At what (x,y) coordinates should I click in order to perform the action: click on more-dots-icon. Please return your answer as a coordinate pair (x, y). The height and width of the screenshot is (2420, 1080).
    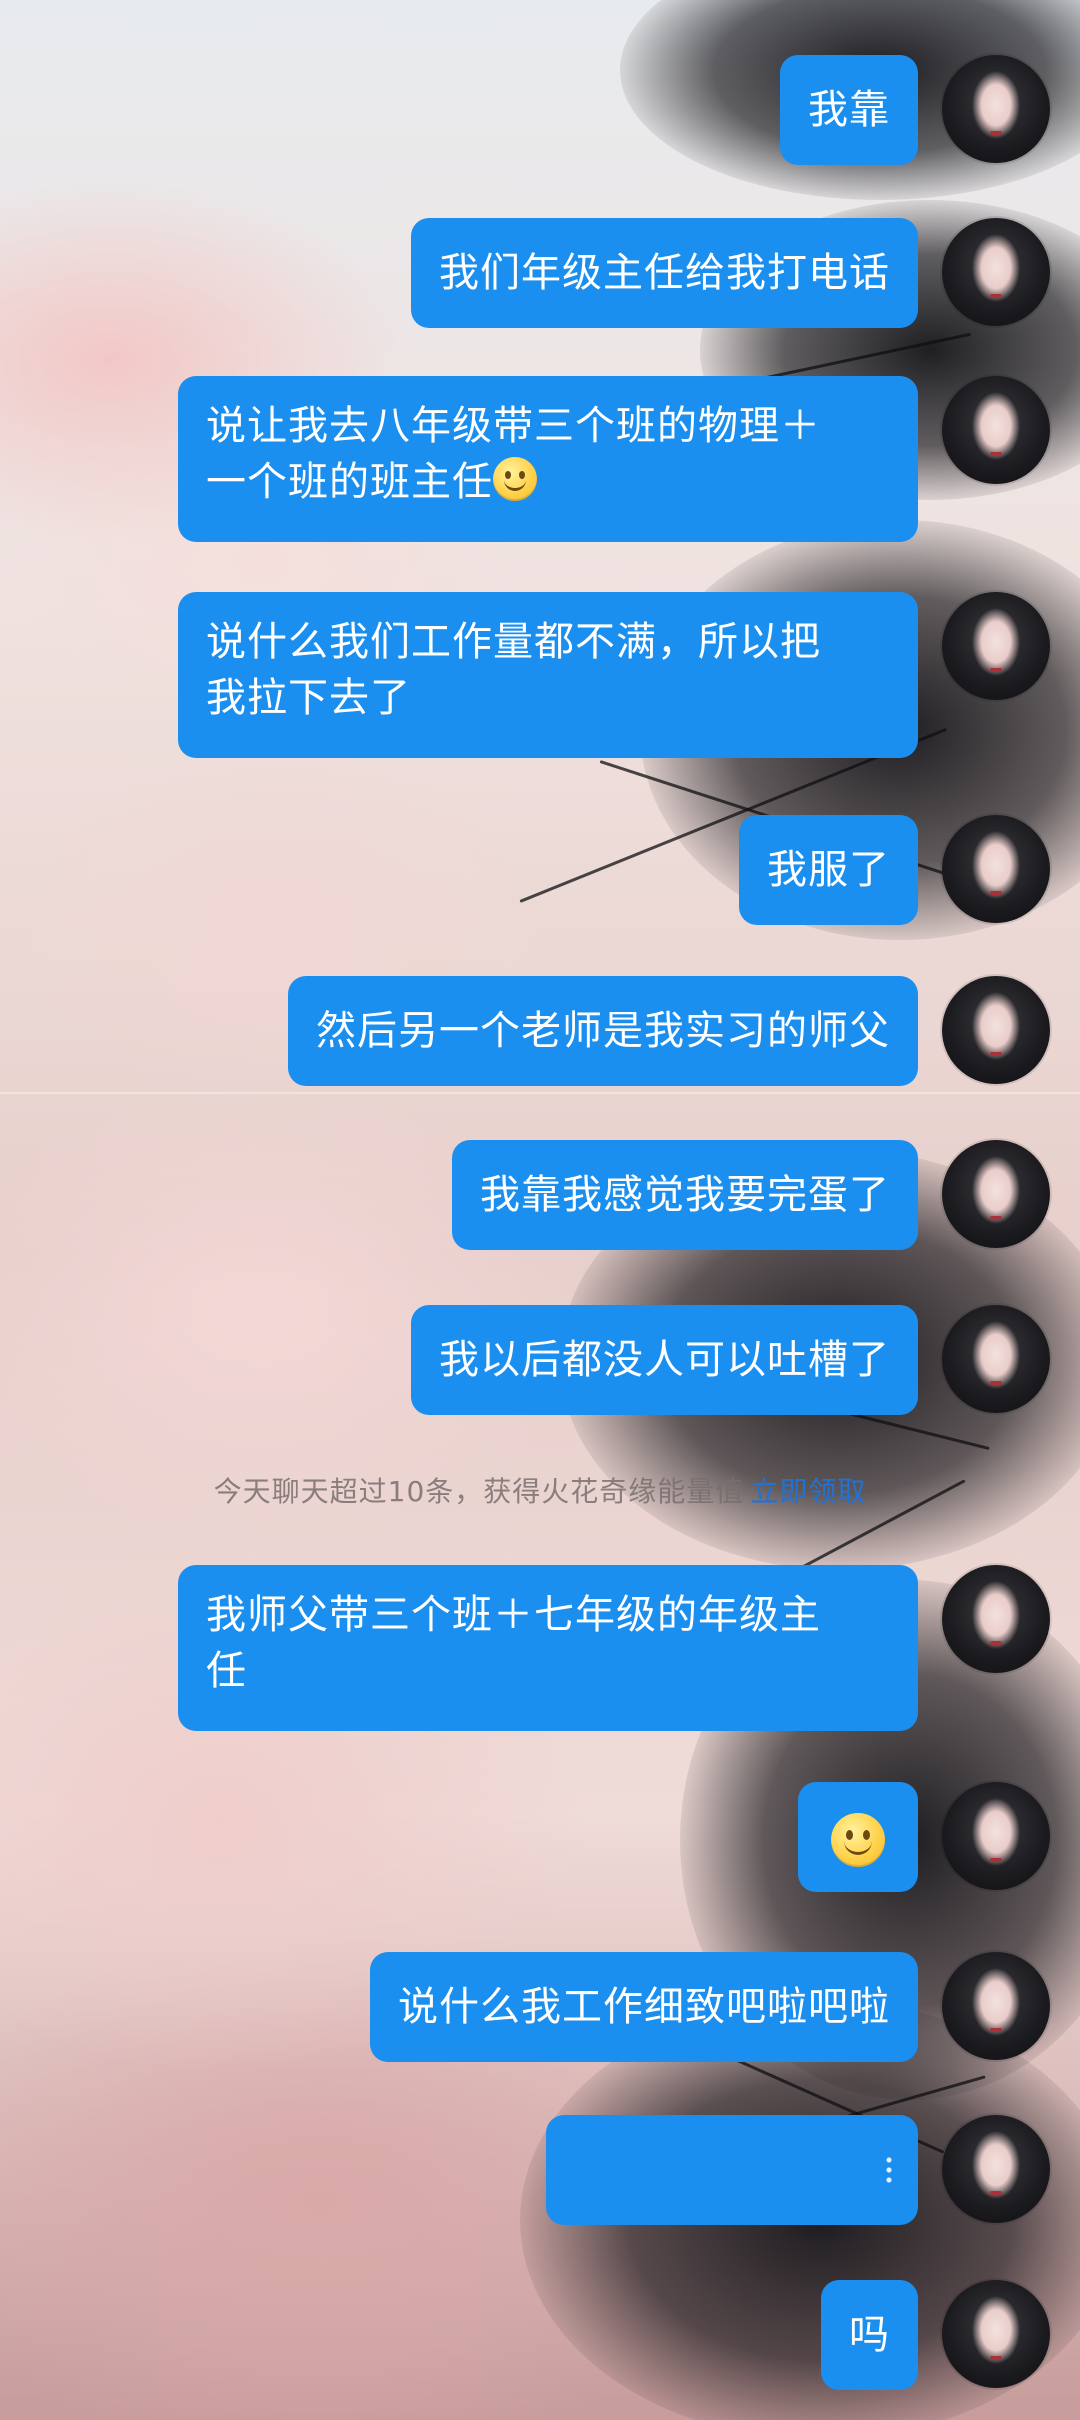
    Looking at the image, I should click on (889, 2170).